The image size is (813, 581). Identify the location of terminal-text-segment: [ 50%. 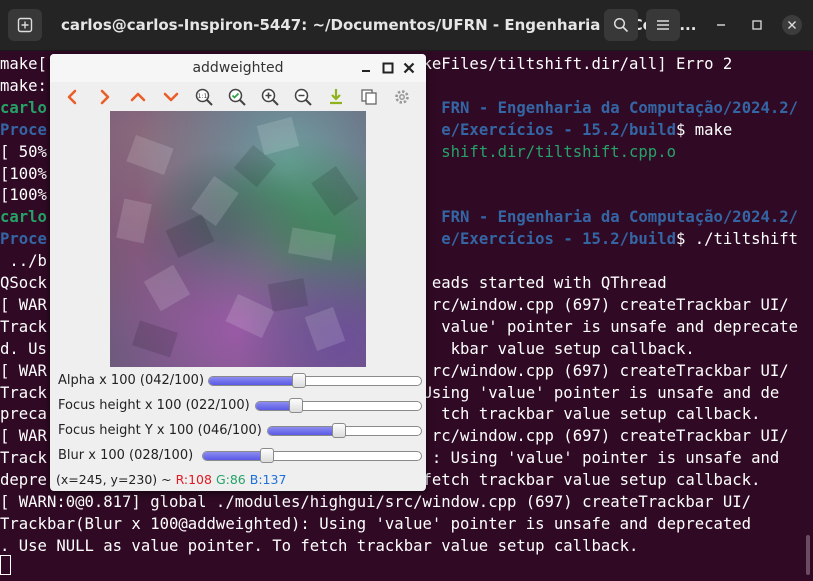
(23, 151).